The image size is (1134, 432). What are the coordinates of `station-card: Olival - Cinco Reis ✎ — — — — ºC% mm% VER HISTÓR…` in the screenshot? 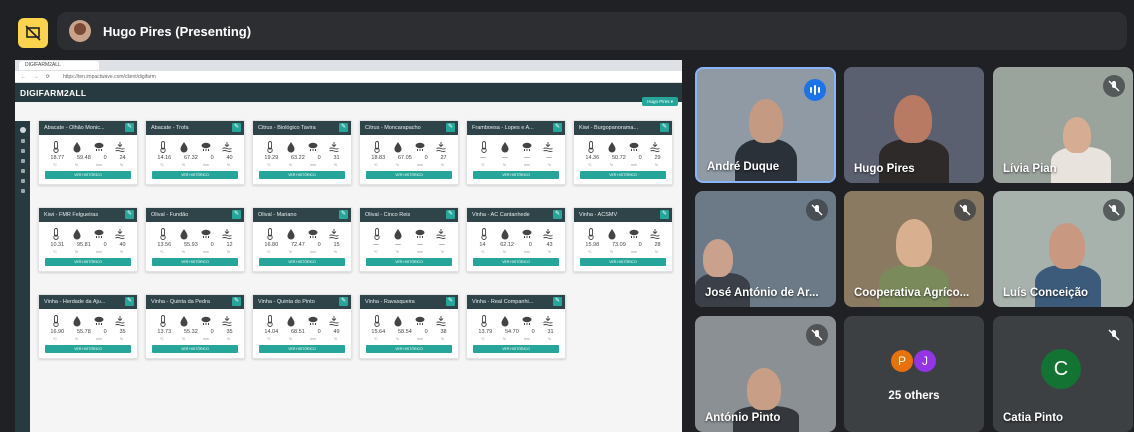 It's located at (409, 239).